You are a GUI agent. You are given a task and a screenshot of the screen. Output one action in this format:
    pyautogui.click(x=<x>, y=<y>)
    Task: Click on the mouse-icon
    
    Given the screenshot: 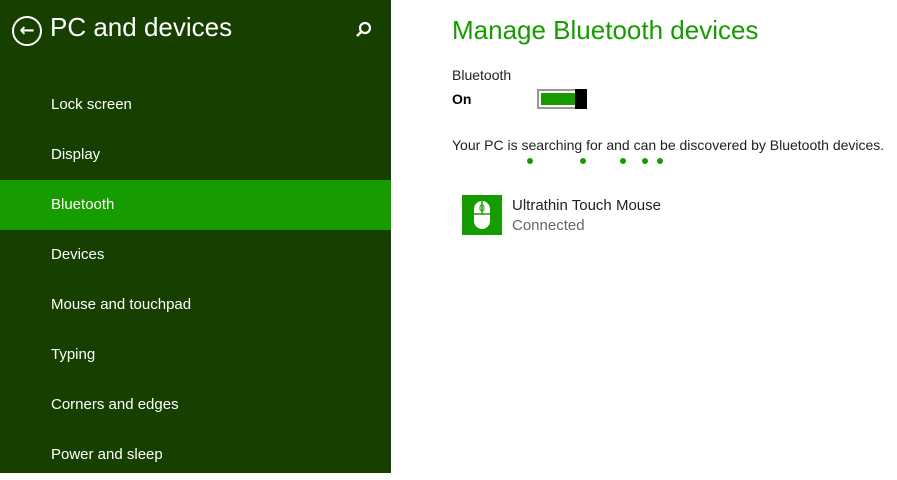 What is the action you would take?
    pyautogui.click(x=482, y=215)
    